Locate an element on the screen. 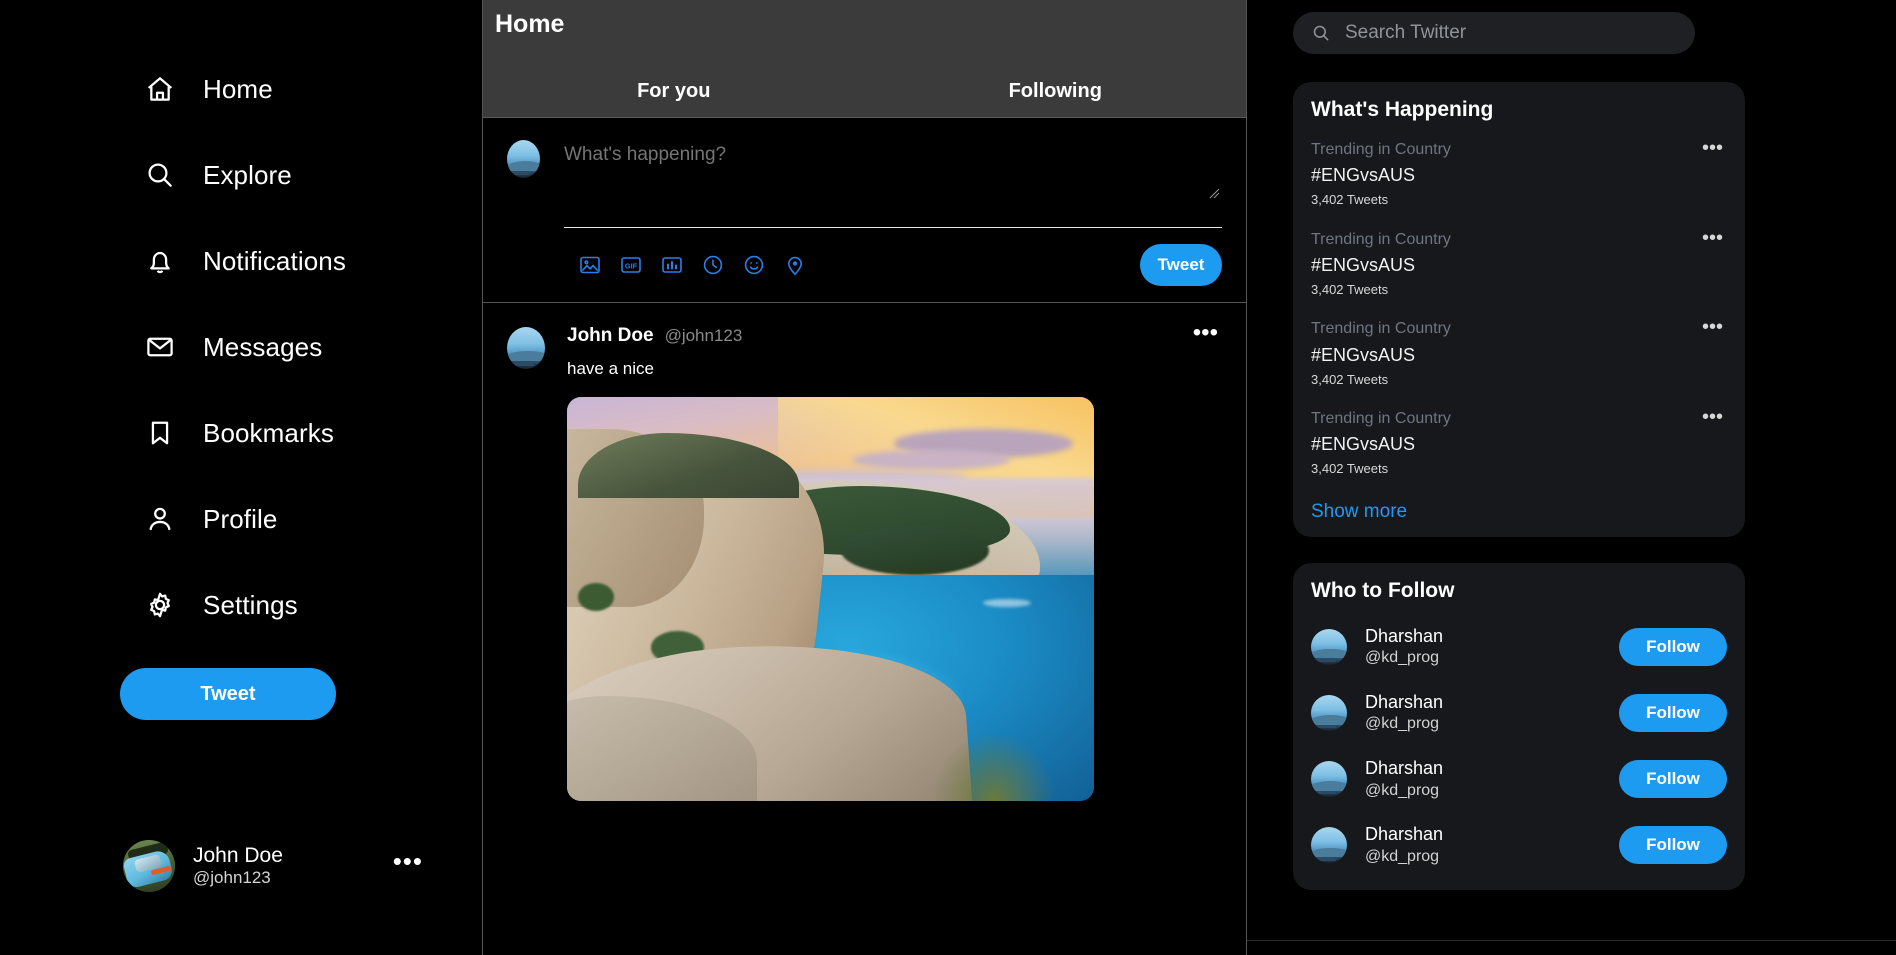  home-icon is located at coordinates (160, 89).